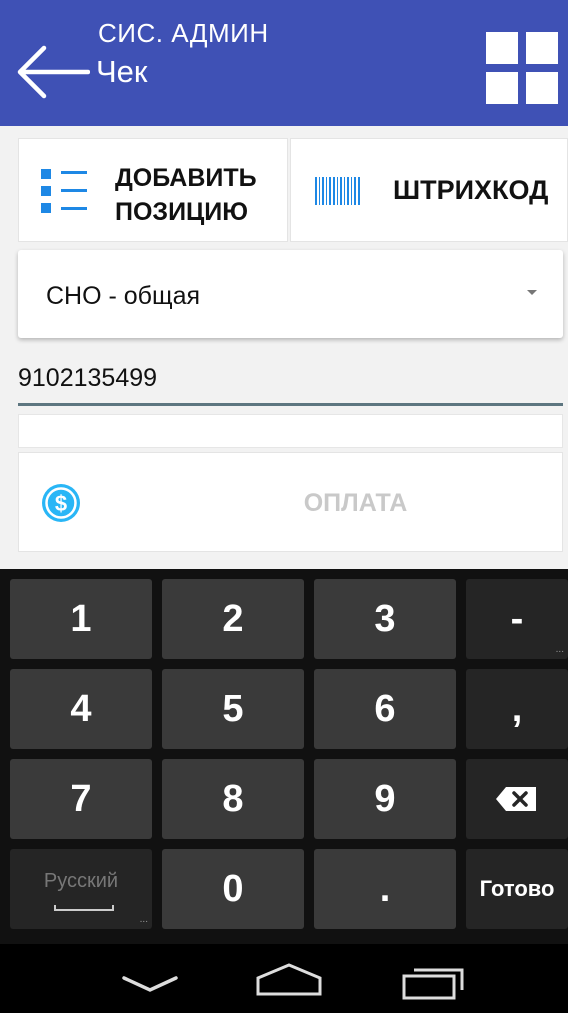 This screenshot has width=568, height=1013. What do you see at coordinates (52, 72) in the screenshot?
I see `back-arrow-icon` at bounding box center [52, 72].